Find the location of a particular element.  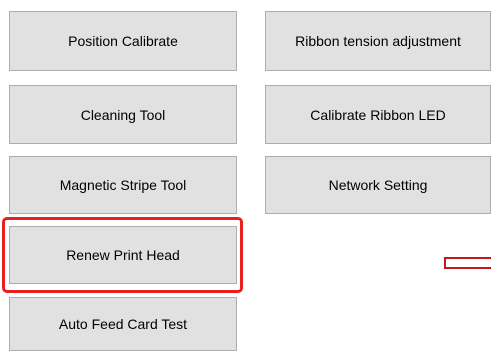

ribbon-tension-adjustment-button: Ribbon tension adjustment is located at coordinates (378, 41).